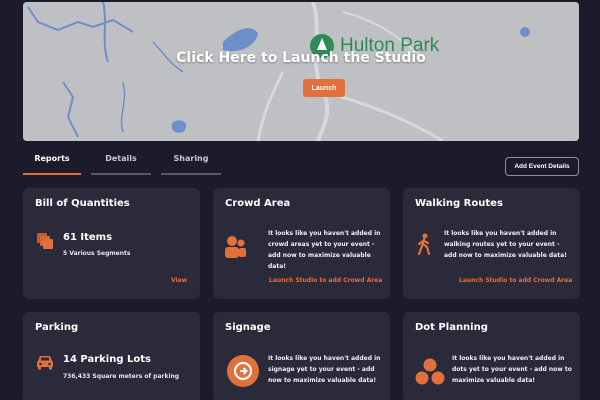 Image resolution: width=600 pixels, height=400 pixels. I want to click on launch-button: Launch, so click(324, 88).